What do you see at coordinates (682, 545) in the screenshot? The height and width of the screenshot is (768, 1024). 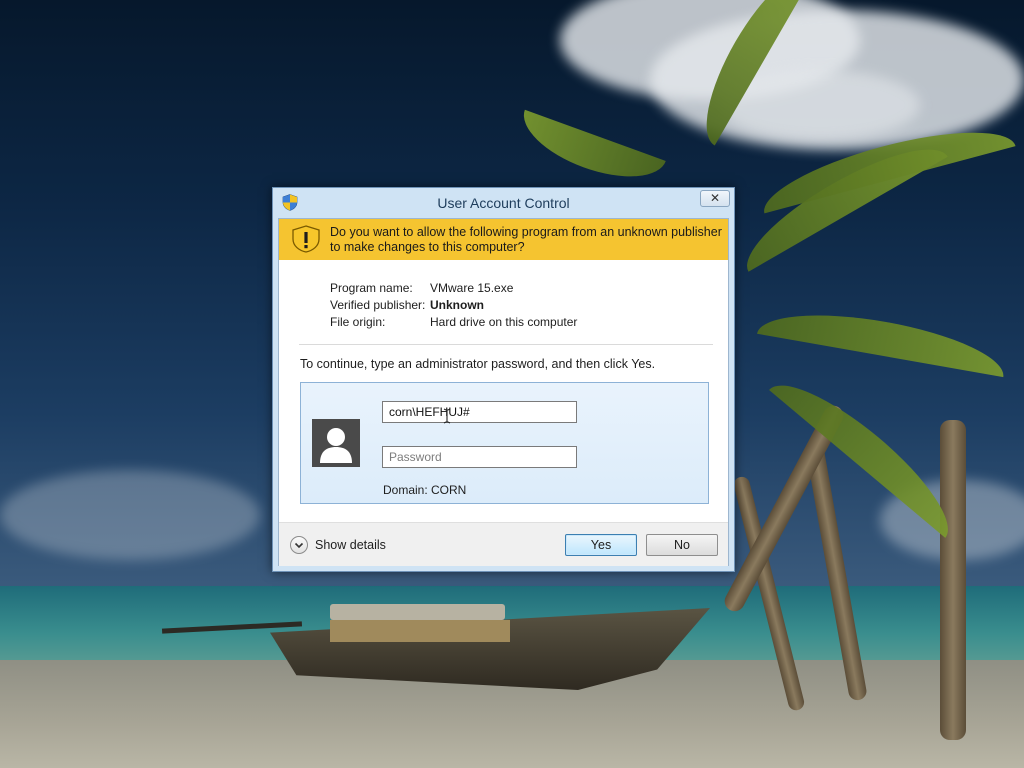 I see `no-button: No` at bounding box center [682, 545].